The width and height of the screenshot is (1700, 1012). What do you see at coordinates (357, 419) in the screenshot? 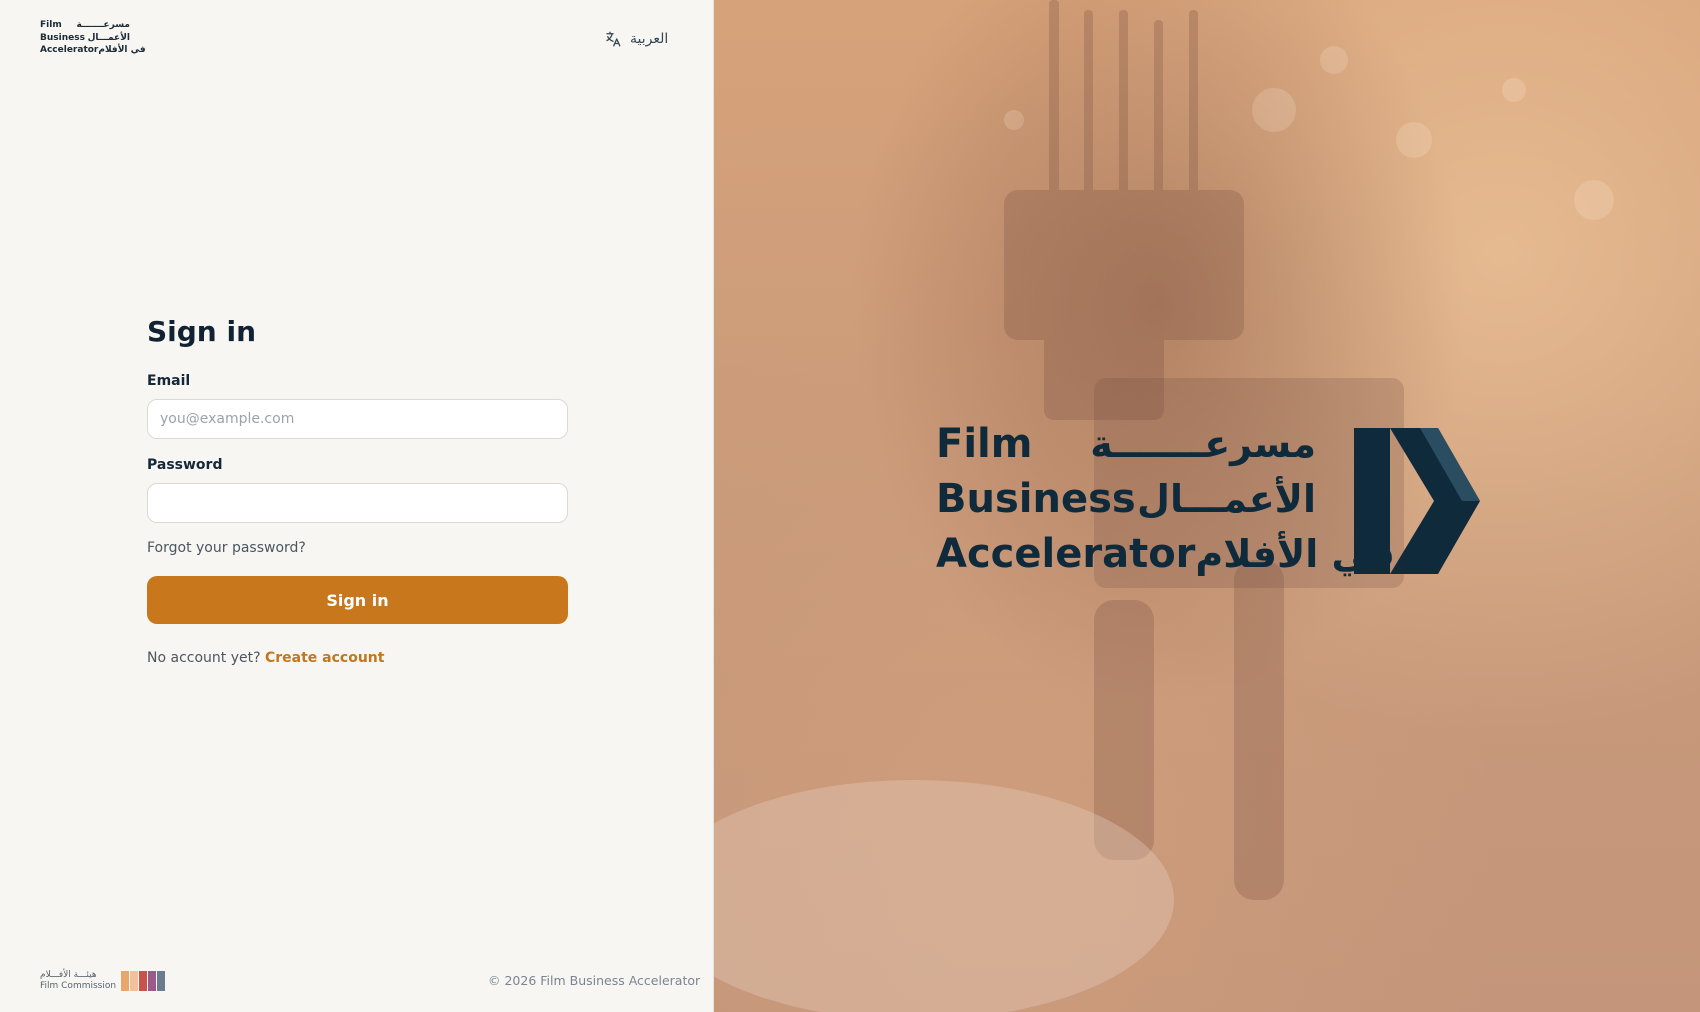
I see `email-field` at bounding box center [357, 419].